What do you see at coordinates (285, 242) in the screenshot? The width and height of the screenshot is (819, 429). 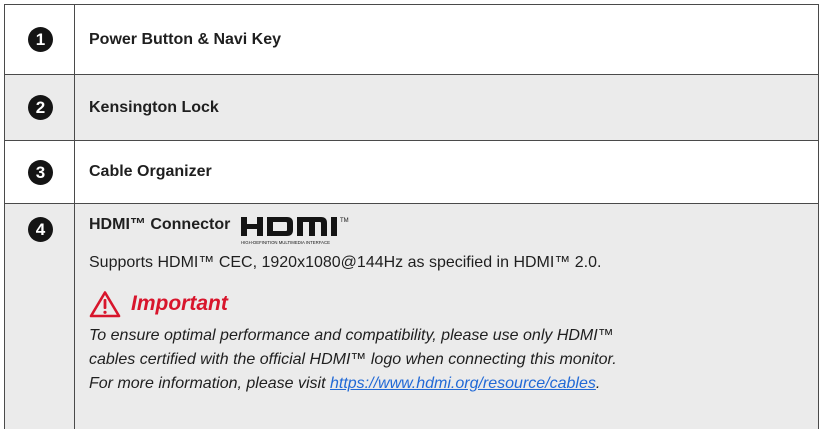 I see `hdmi-logo-tagline: HIGH-DEFINITION MULTIMEDIA INTERFACE` at bounding box center [285, 242].